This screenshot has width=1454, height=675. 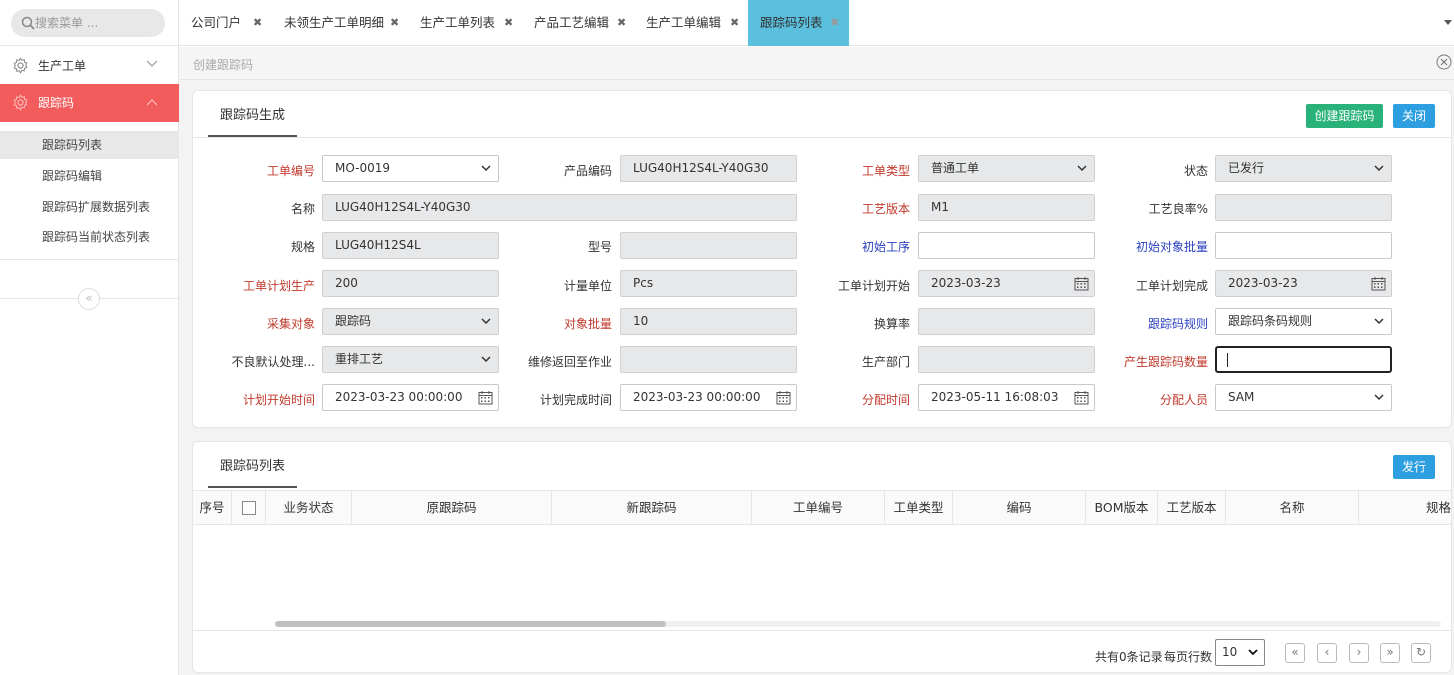 I want to click on menu-search, so click(x=88, y=23).